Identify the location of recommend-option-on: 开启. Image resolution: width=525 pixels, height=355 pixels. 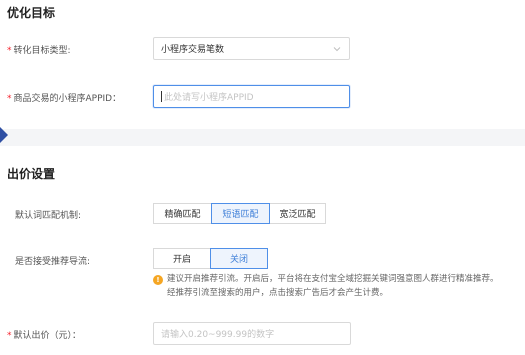
(182, 258).